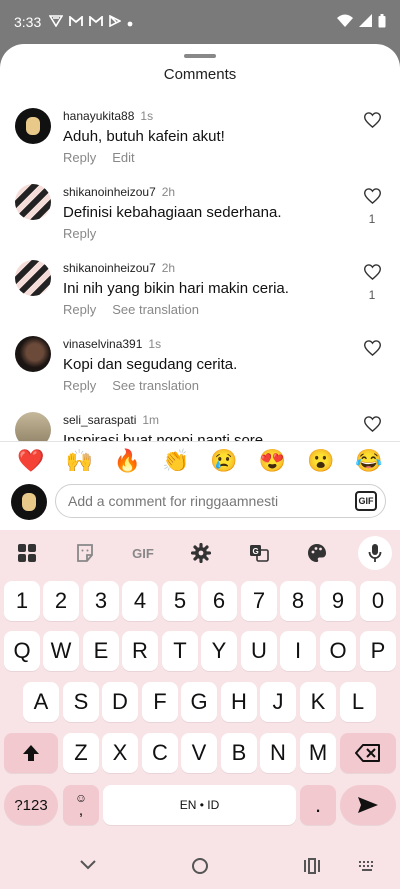 The image size is (400, 889). I want to click on comment-input, so click(203, 501).